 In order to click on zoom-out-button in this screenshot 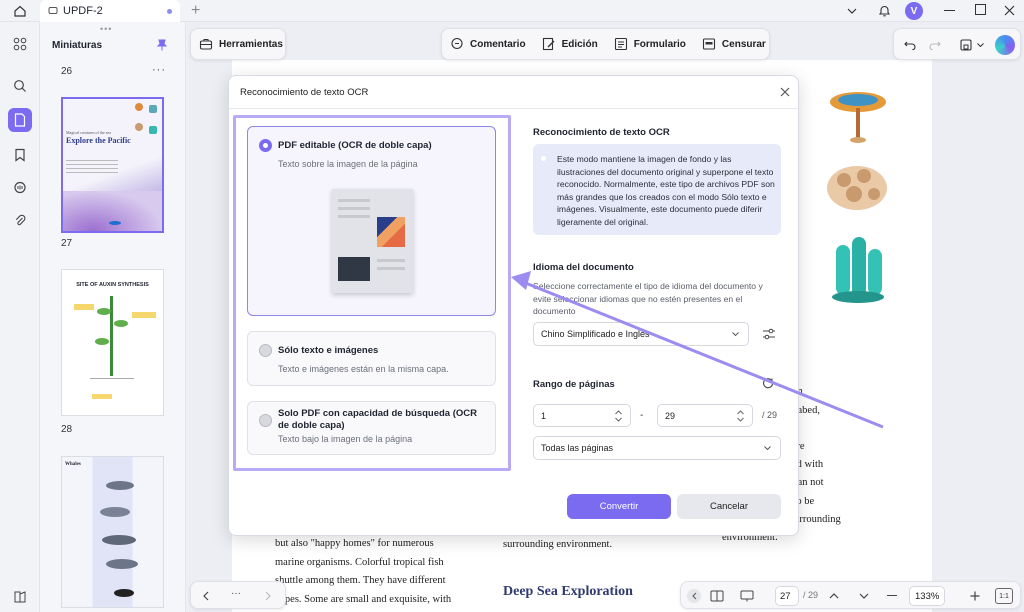, I will do `click(892, 596)`.